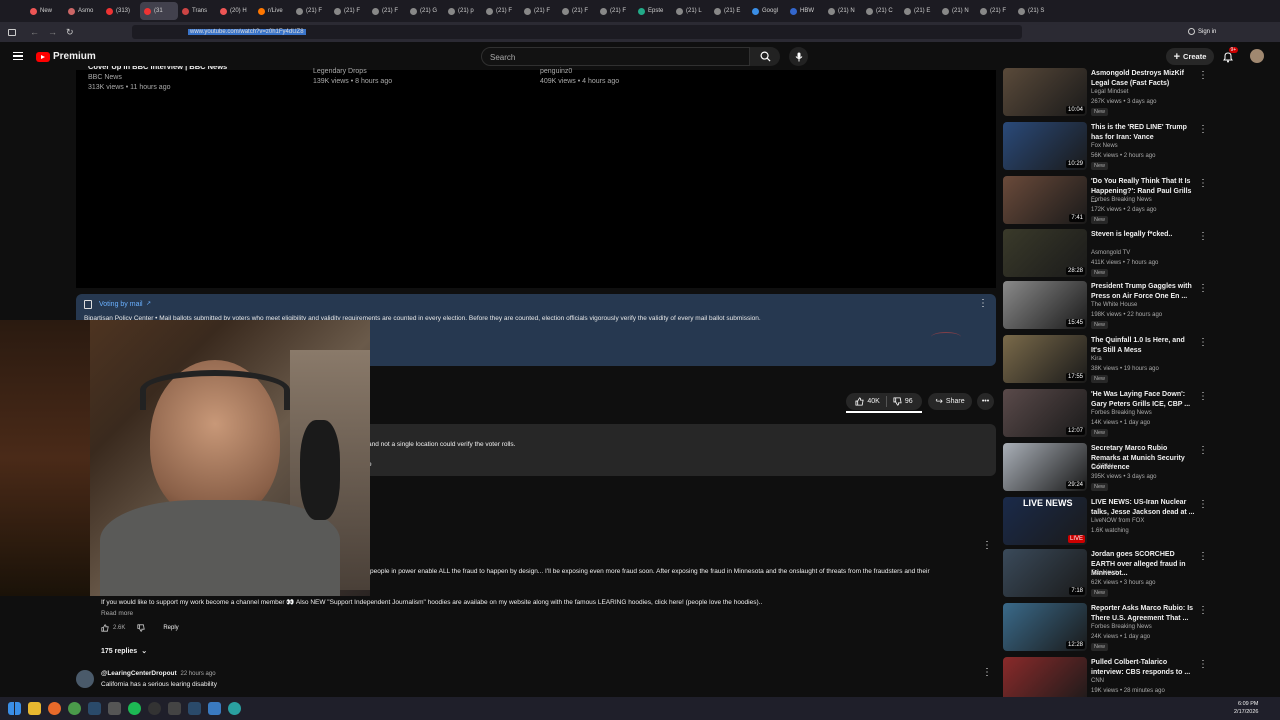  I want to click on comment2-more-icon: ⋮, so click(987, 672).